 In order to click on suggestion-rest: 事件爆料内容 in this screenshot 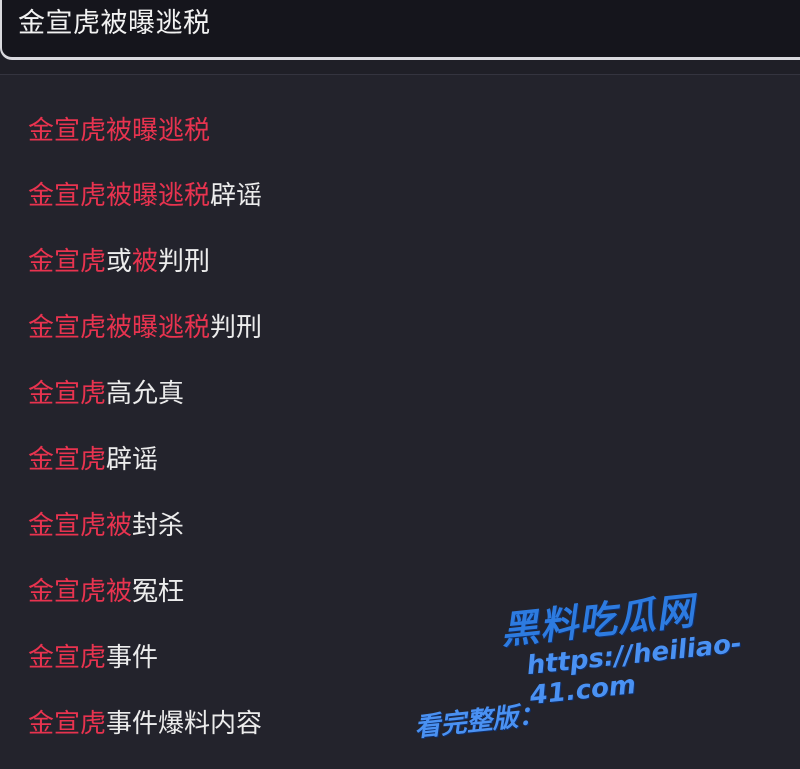, I will do `click(184, 724)`.